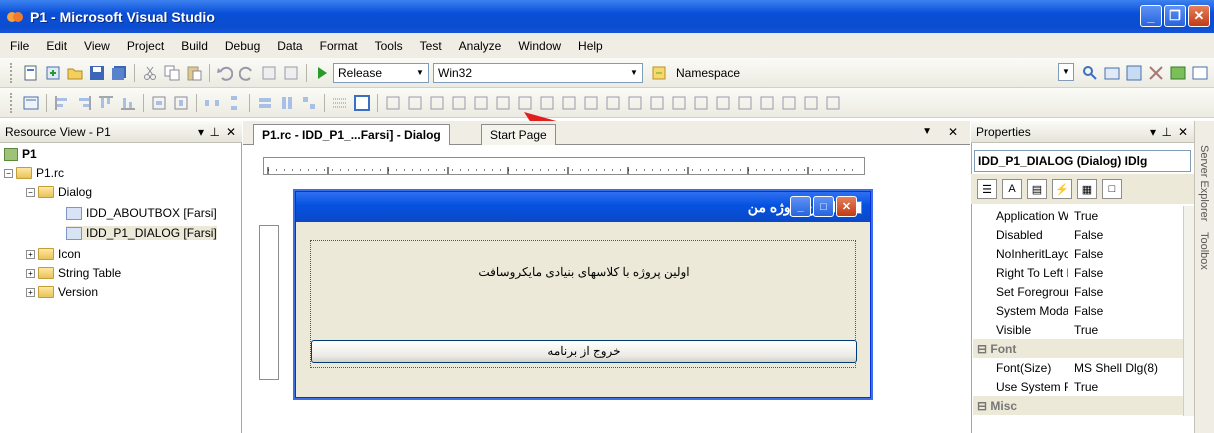 This screenshot has height=433, width=1214. Describe the element at coordinates (97, 46) in the screenshot. I see `menu-view: View` at that location.